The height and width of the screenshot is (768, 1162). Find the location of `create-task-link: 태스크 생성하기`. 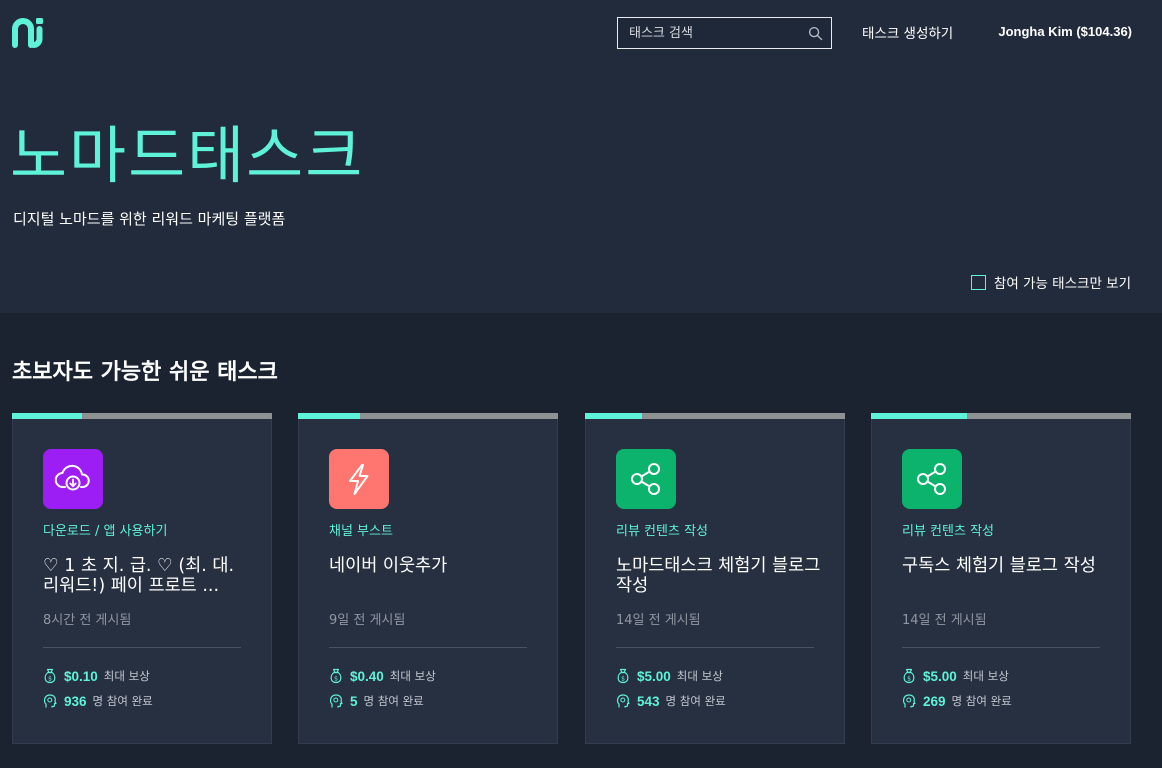

create-task-link: 태스크 생성하기 is located at coordinates (907, 32).